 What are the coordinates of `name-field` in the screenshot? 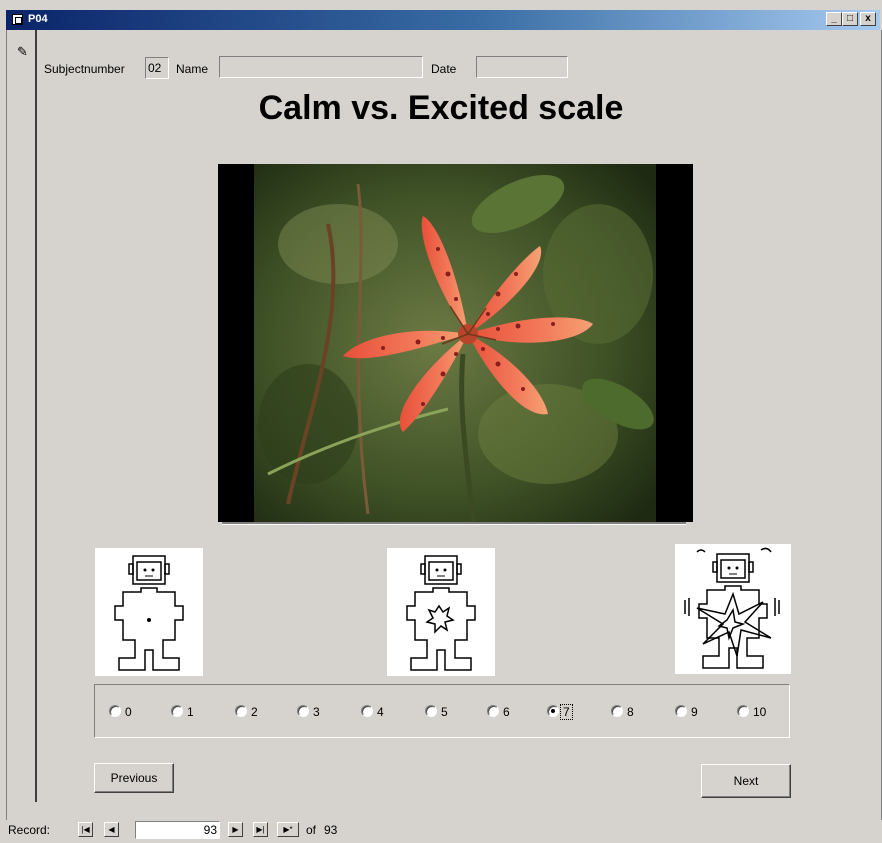 It's located at (321, 67).